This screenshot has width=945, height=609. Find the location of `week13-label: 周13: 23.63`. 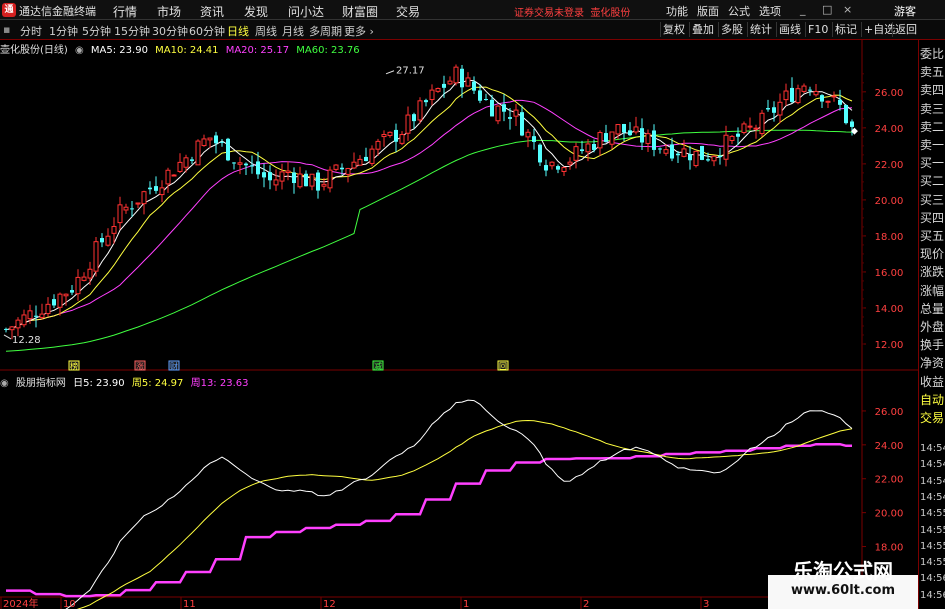

week13-label: 周13: 23.63 is located at coordinates (219, 383).